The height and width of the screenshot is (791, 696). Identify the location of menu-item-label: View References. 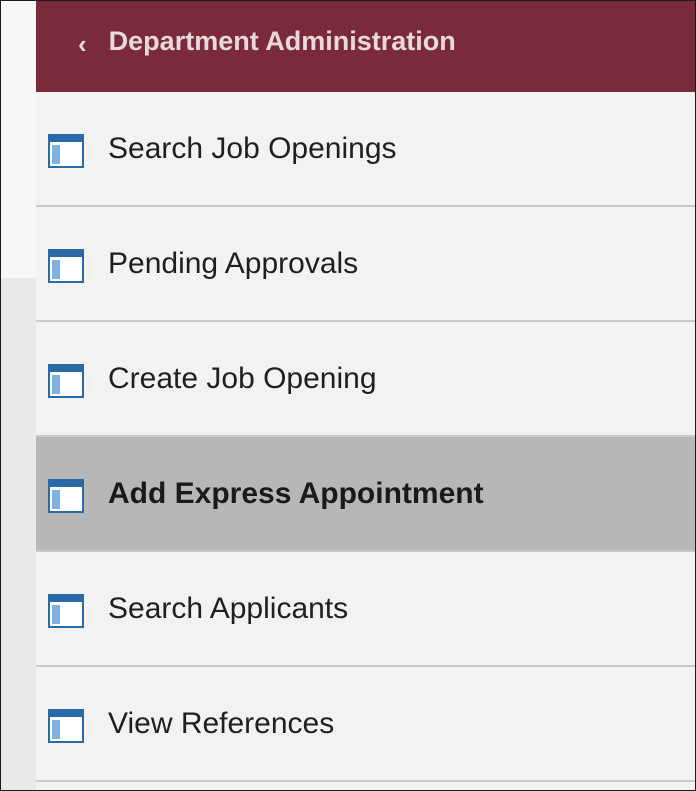
(221, 723).